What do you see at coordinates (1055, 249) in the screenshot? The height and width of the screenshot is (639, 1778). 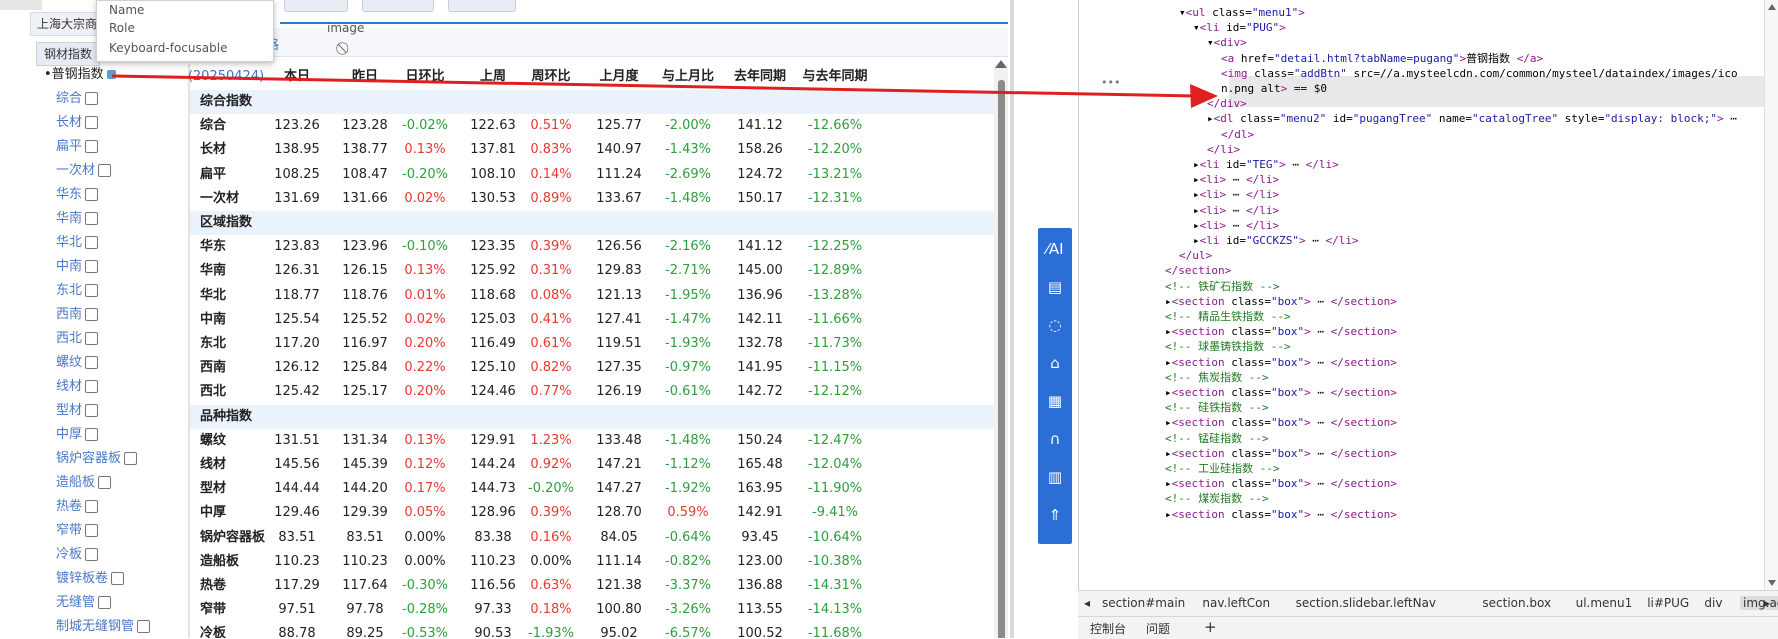 I see `ai-icon: ⁄AI` at bounding box center [1055, 249].